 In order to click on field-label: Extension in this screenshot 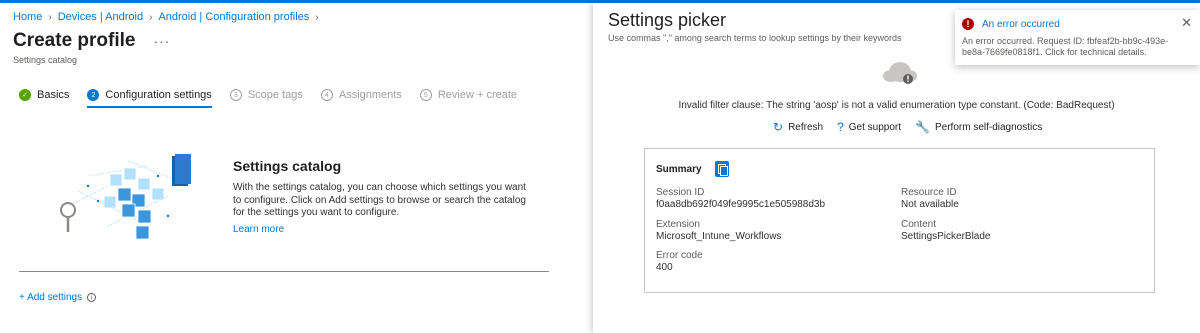, I will do `click(678, 224)`.